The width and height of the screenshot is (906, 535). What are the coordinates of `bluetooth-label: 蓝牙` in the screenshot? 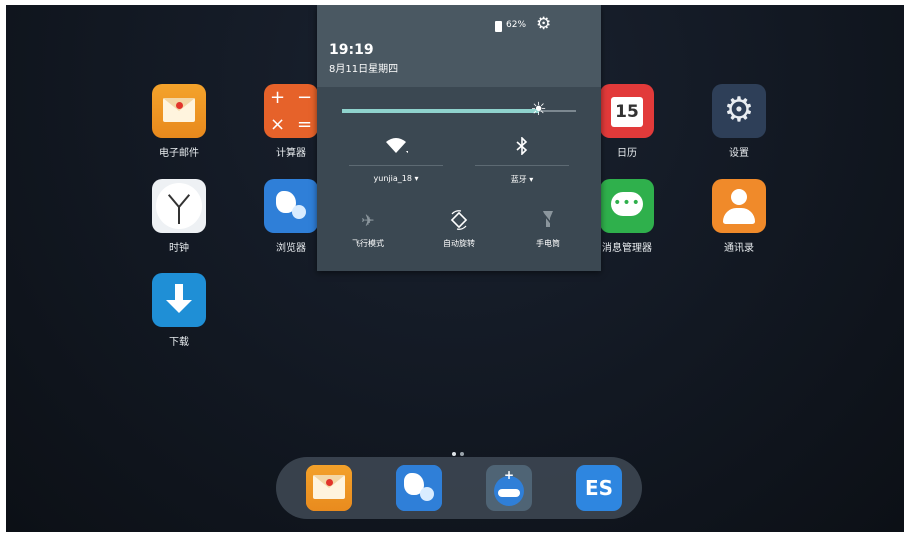 It's located at (518, 179).